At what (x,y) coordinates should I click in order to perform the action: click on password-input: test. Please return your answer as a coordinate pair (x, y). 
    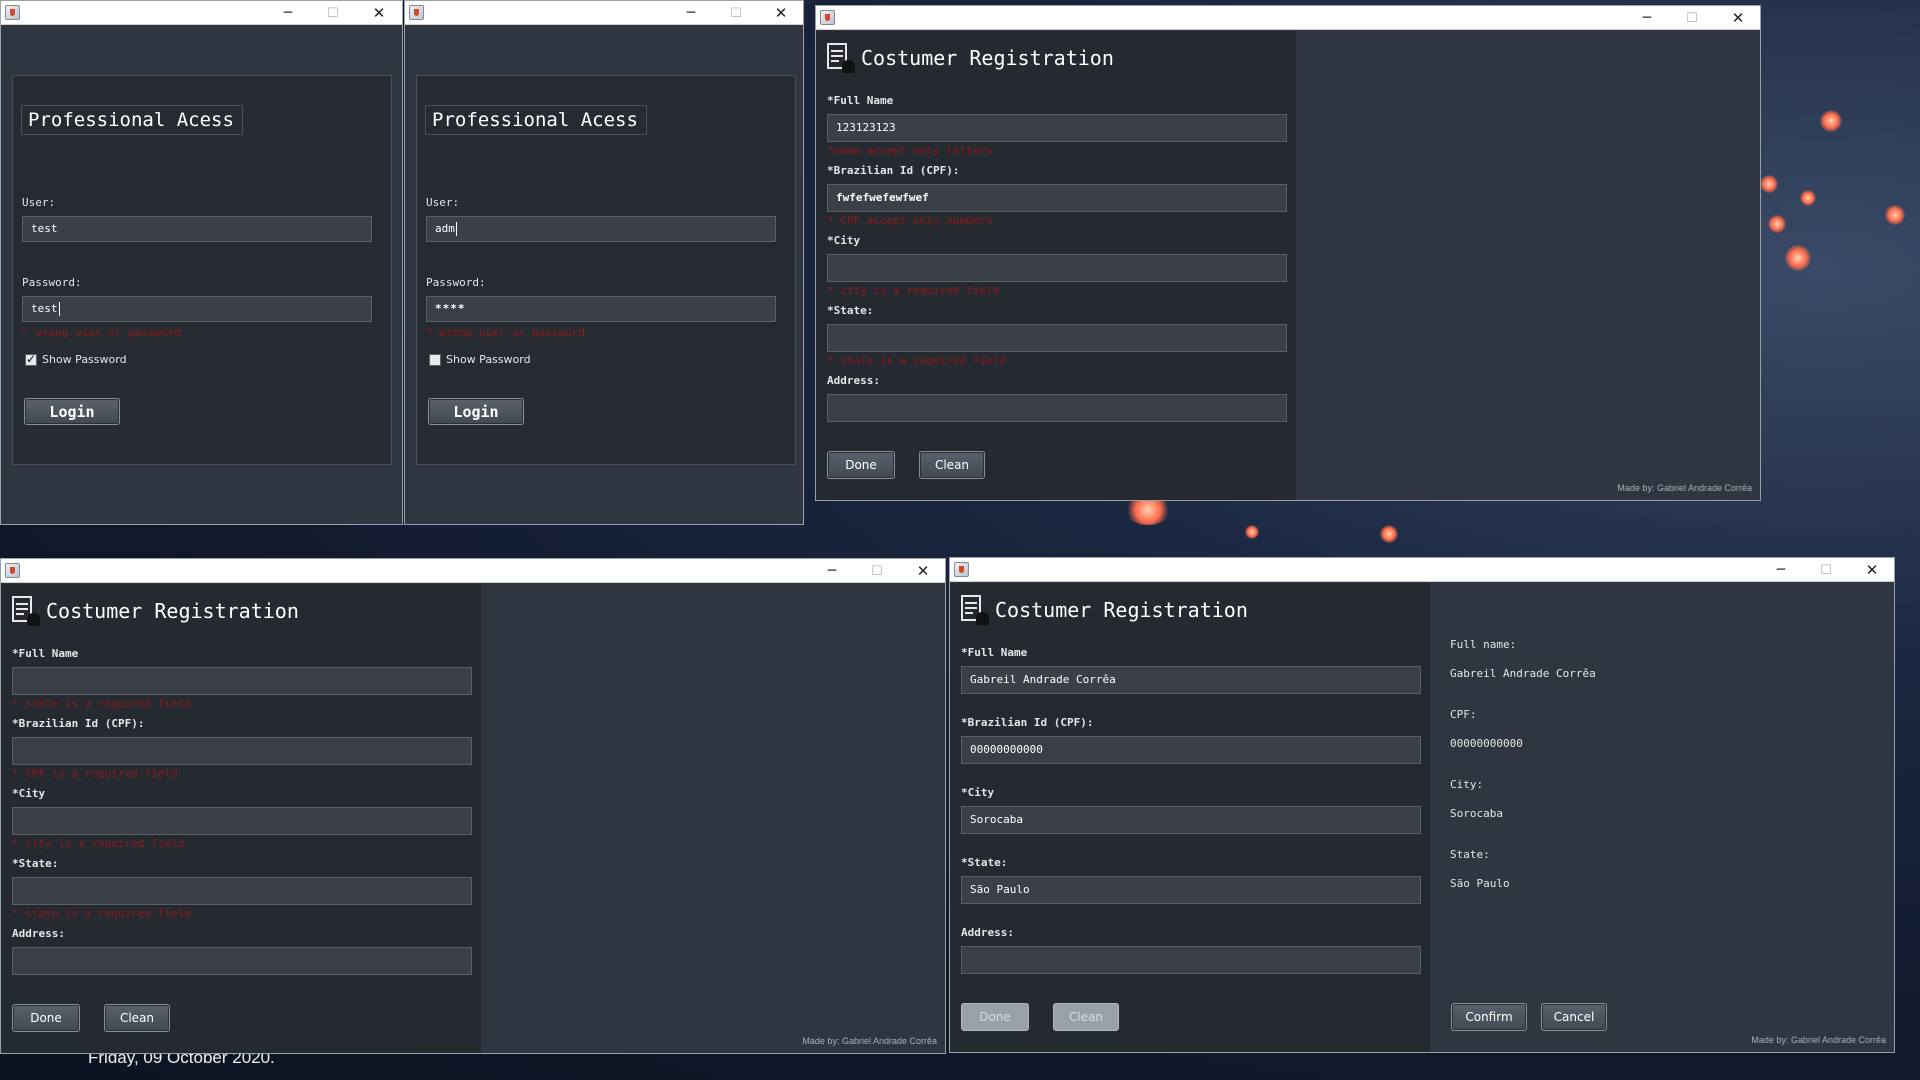
    Looking at the image, I should click on (197, 309).